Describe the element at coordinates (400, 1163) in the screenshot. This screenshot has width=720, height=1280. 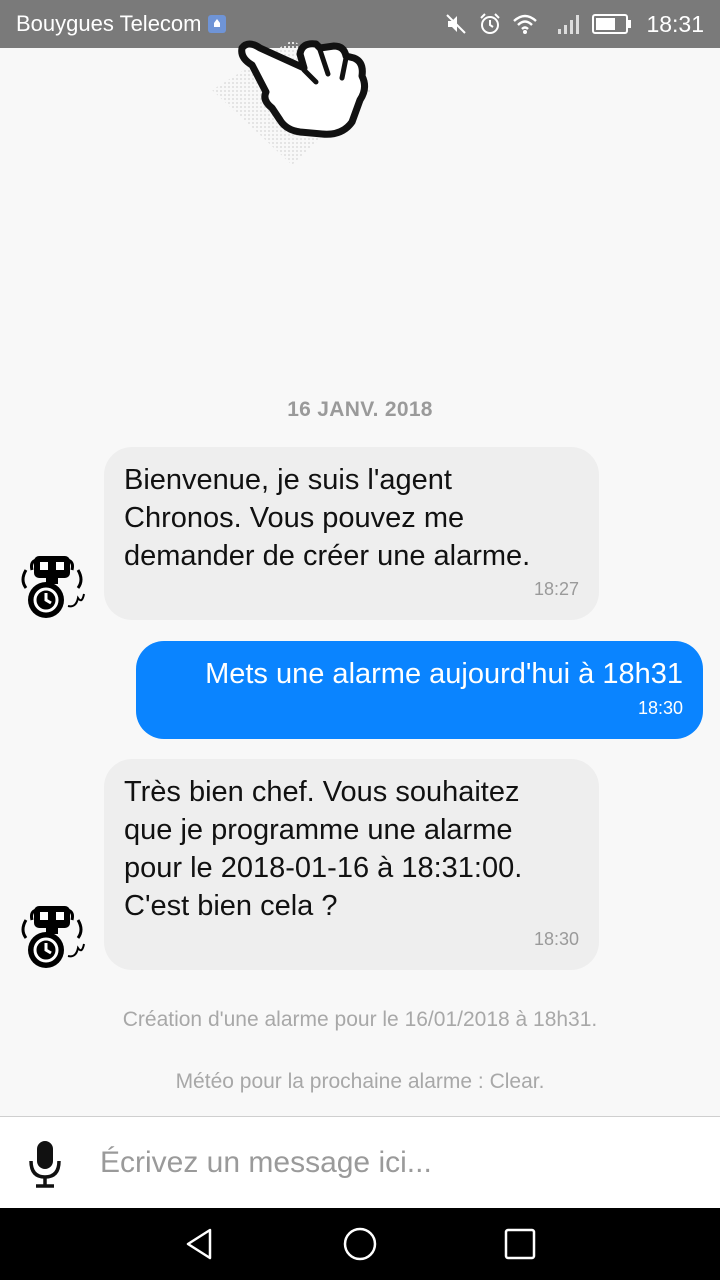
I see `message-input` at that location.